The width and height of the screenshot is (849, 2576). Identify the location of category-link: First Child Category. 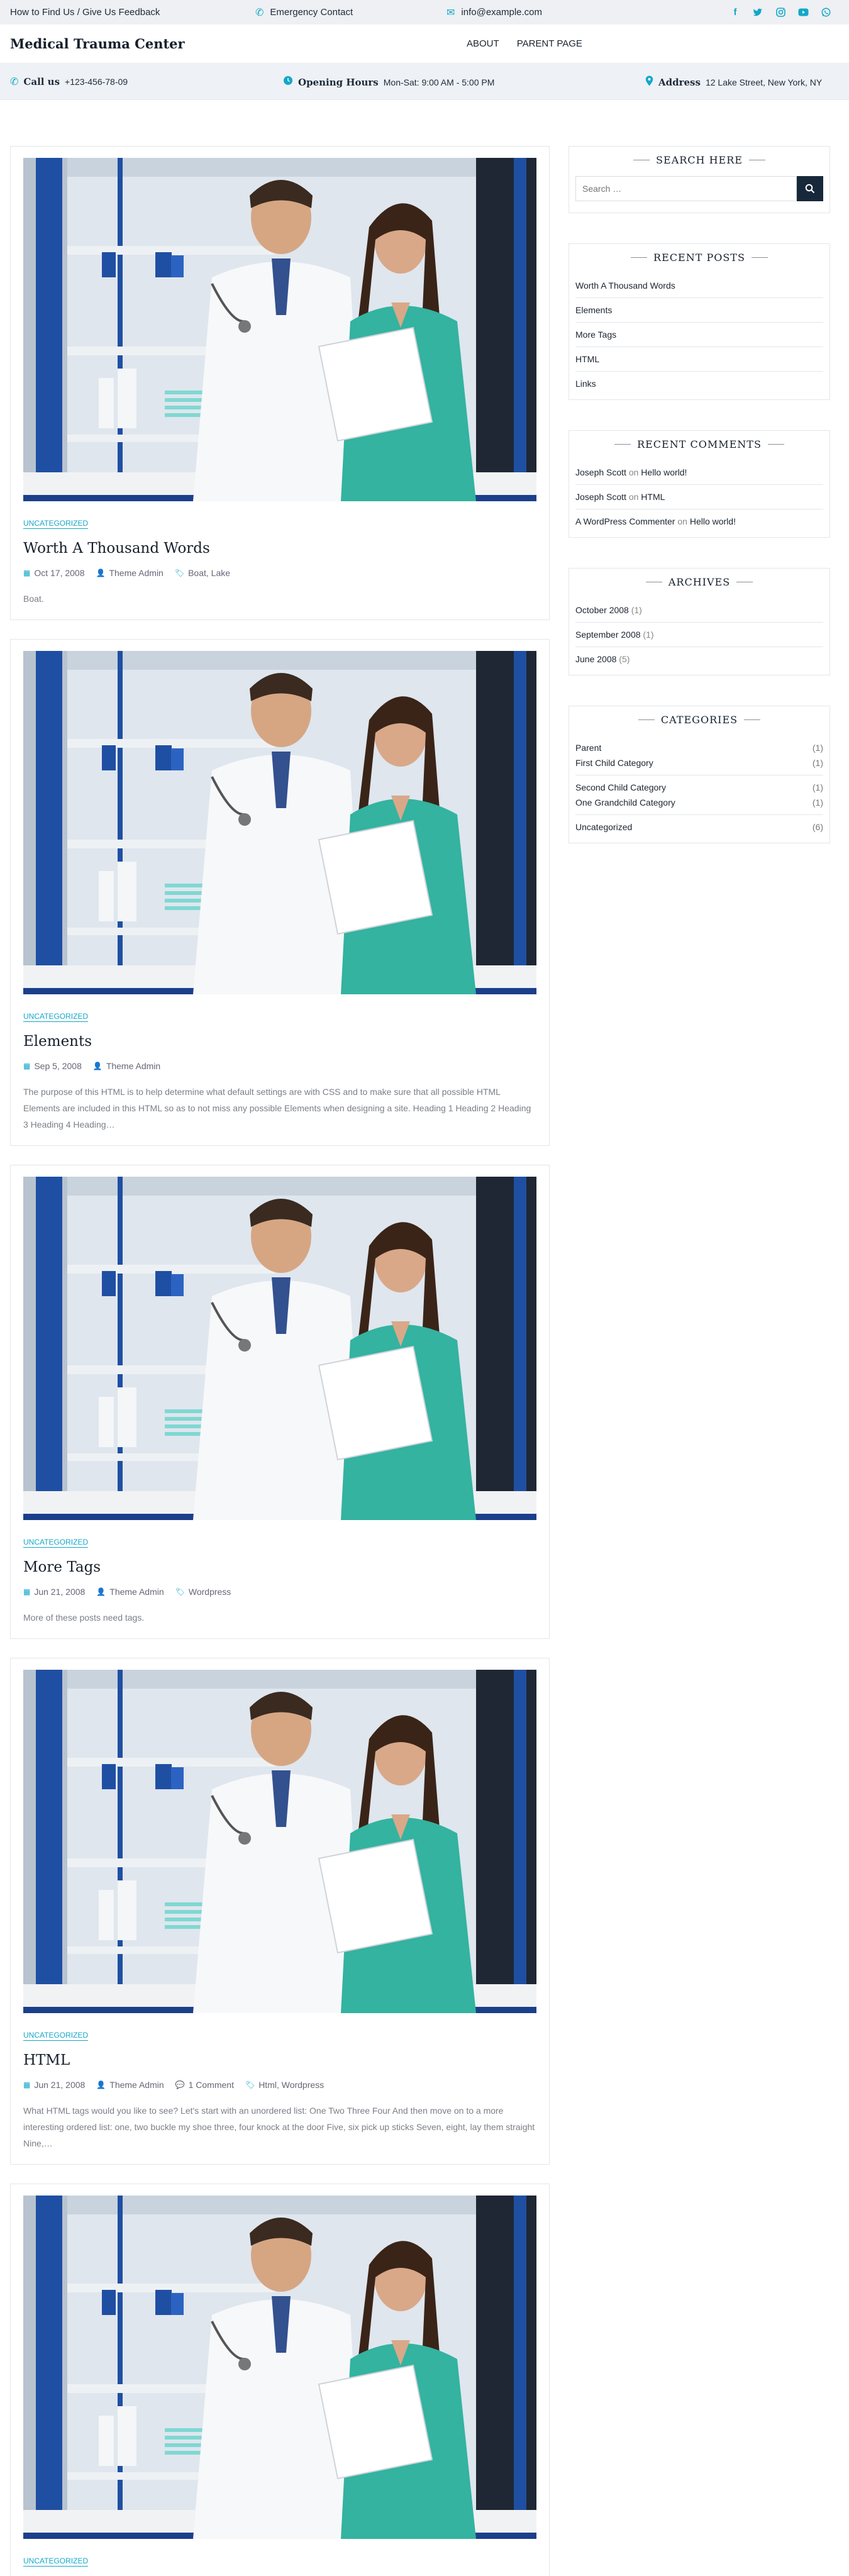
(614, 763).